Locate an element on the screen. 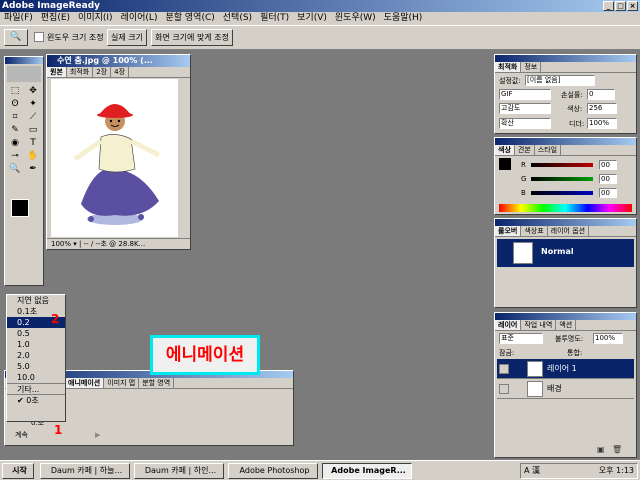  document-canvas is located at coordinates (114, 158).